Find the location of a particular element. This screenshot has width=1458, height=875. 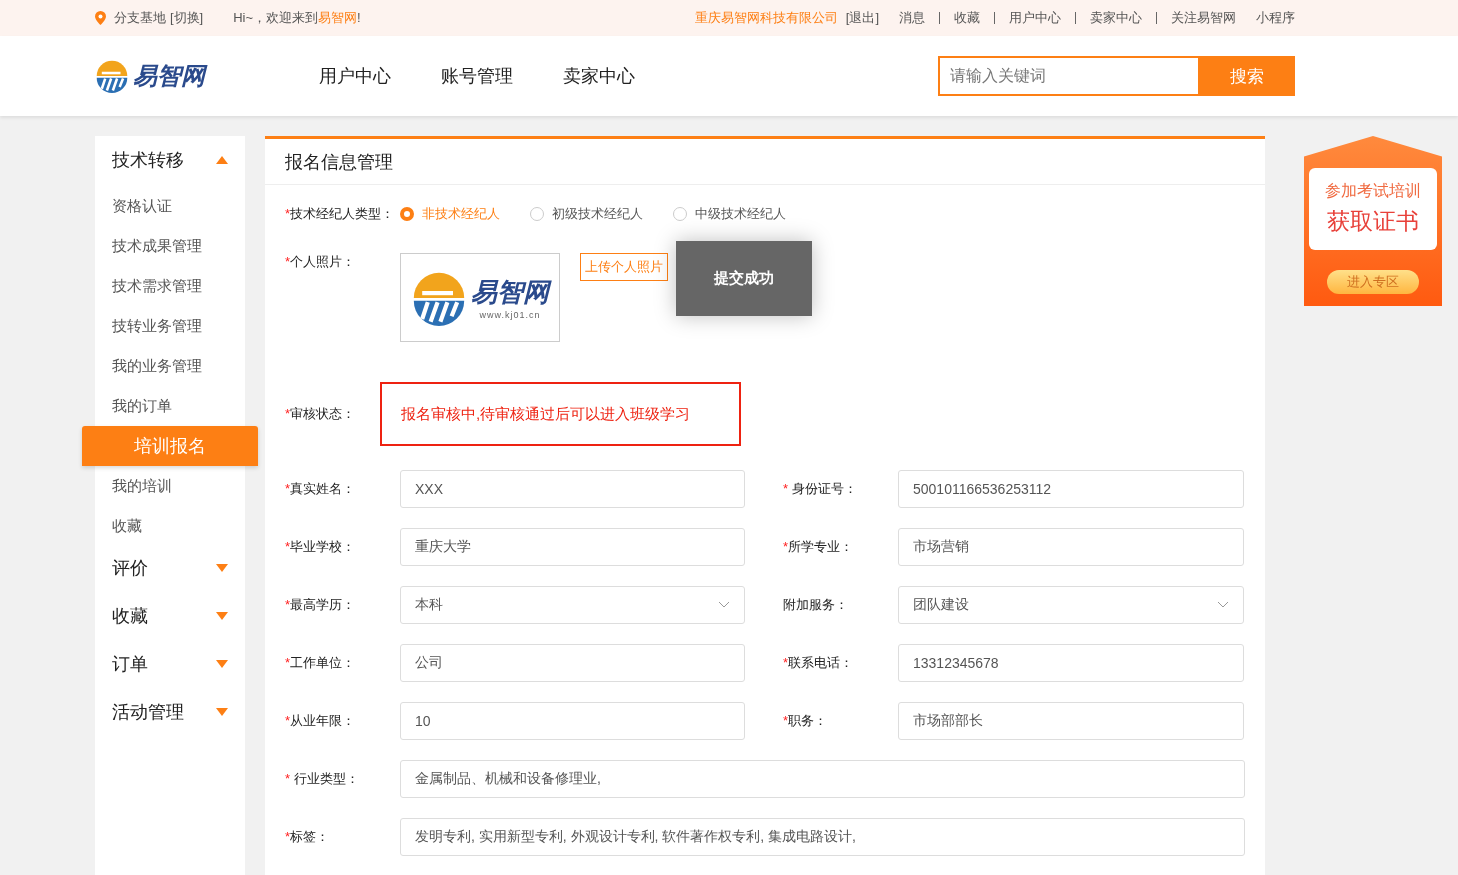

top-link: 小程序 is located at coordinates (1275, 18).